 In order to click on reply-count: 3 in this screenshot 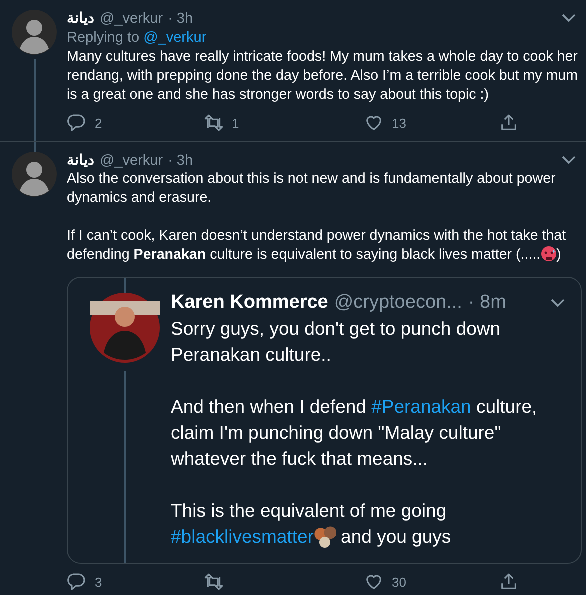, I will do `click(98, 582)`.